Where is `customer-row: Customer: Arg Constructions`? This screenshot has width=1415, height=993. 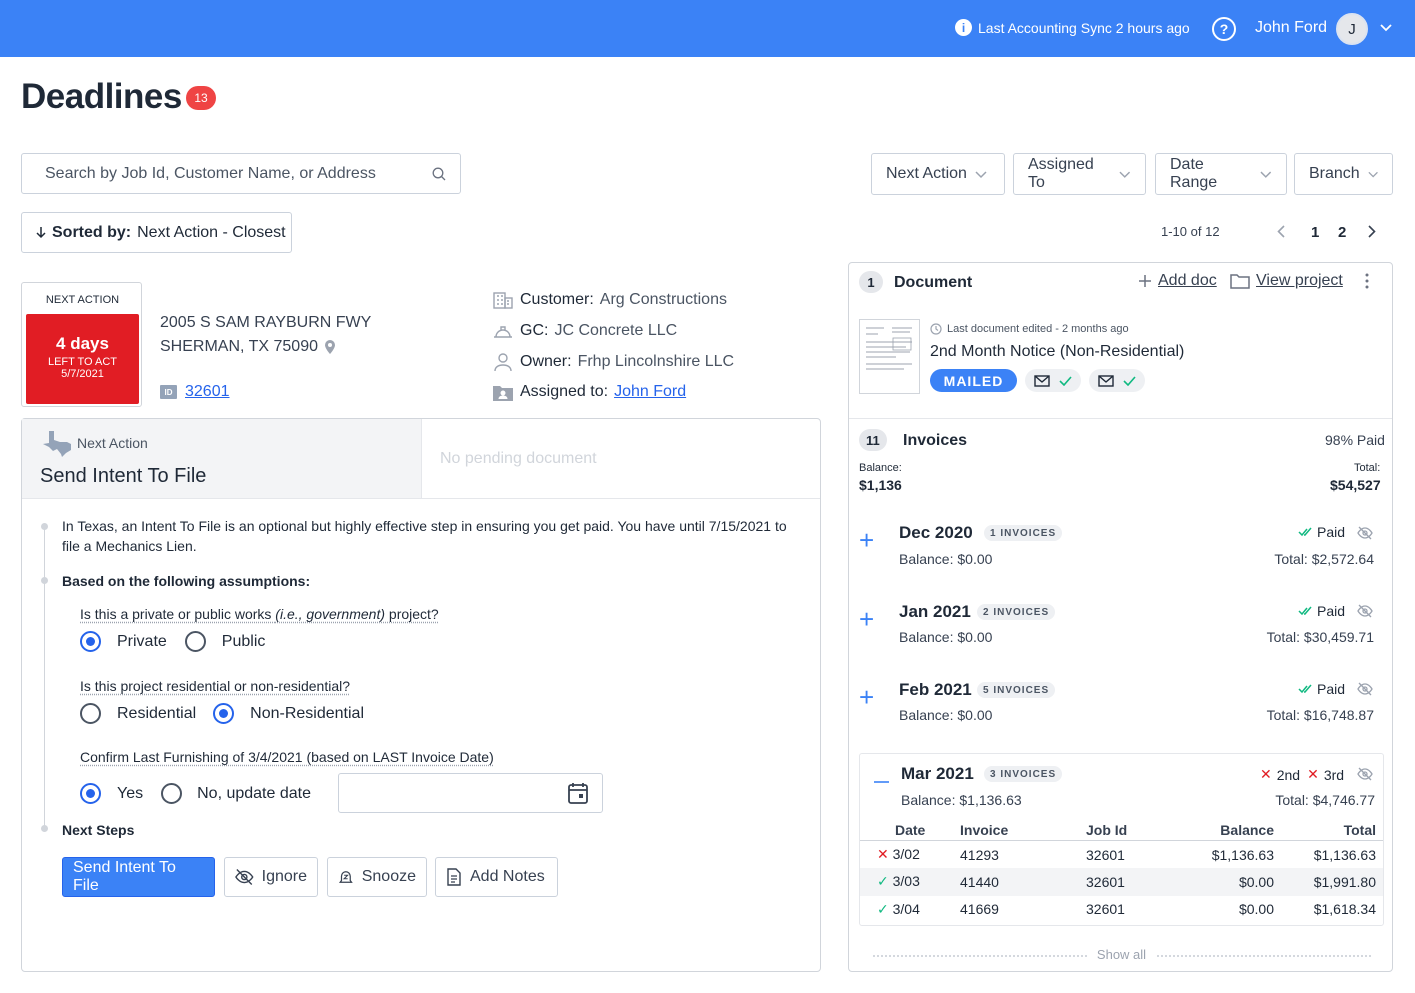 customer-row: Customer: Arg Constructions is located at coordinates (609, 300).